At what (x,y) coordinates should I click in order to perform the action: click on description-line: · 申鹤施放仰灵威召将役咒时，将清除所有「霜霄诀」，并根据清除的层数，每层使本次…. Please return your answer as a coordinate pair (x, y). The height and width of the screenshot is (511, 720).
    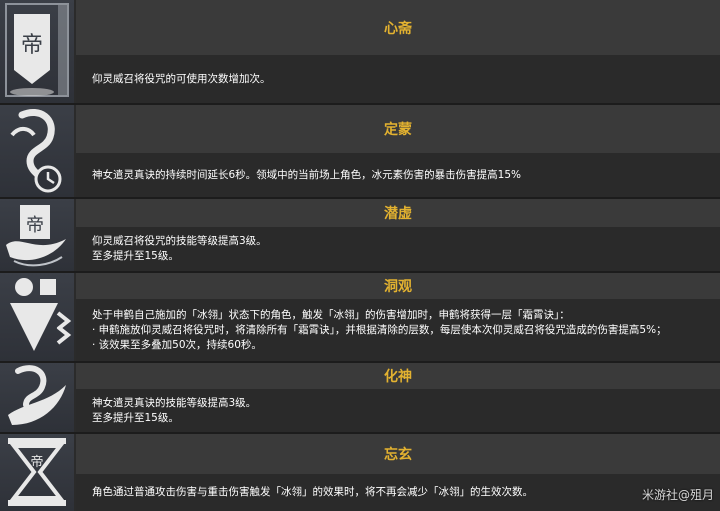
    Looking at the image, I should click on (379, 329).